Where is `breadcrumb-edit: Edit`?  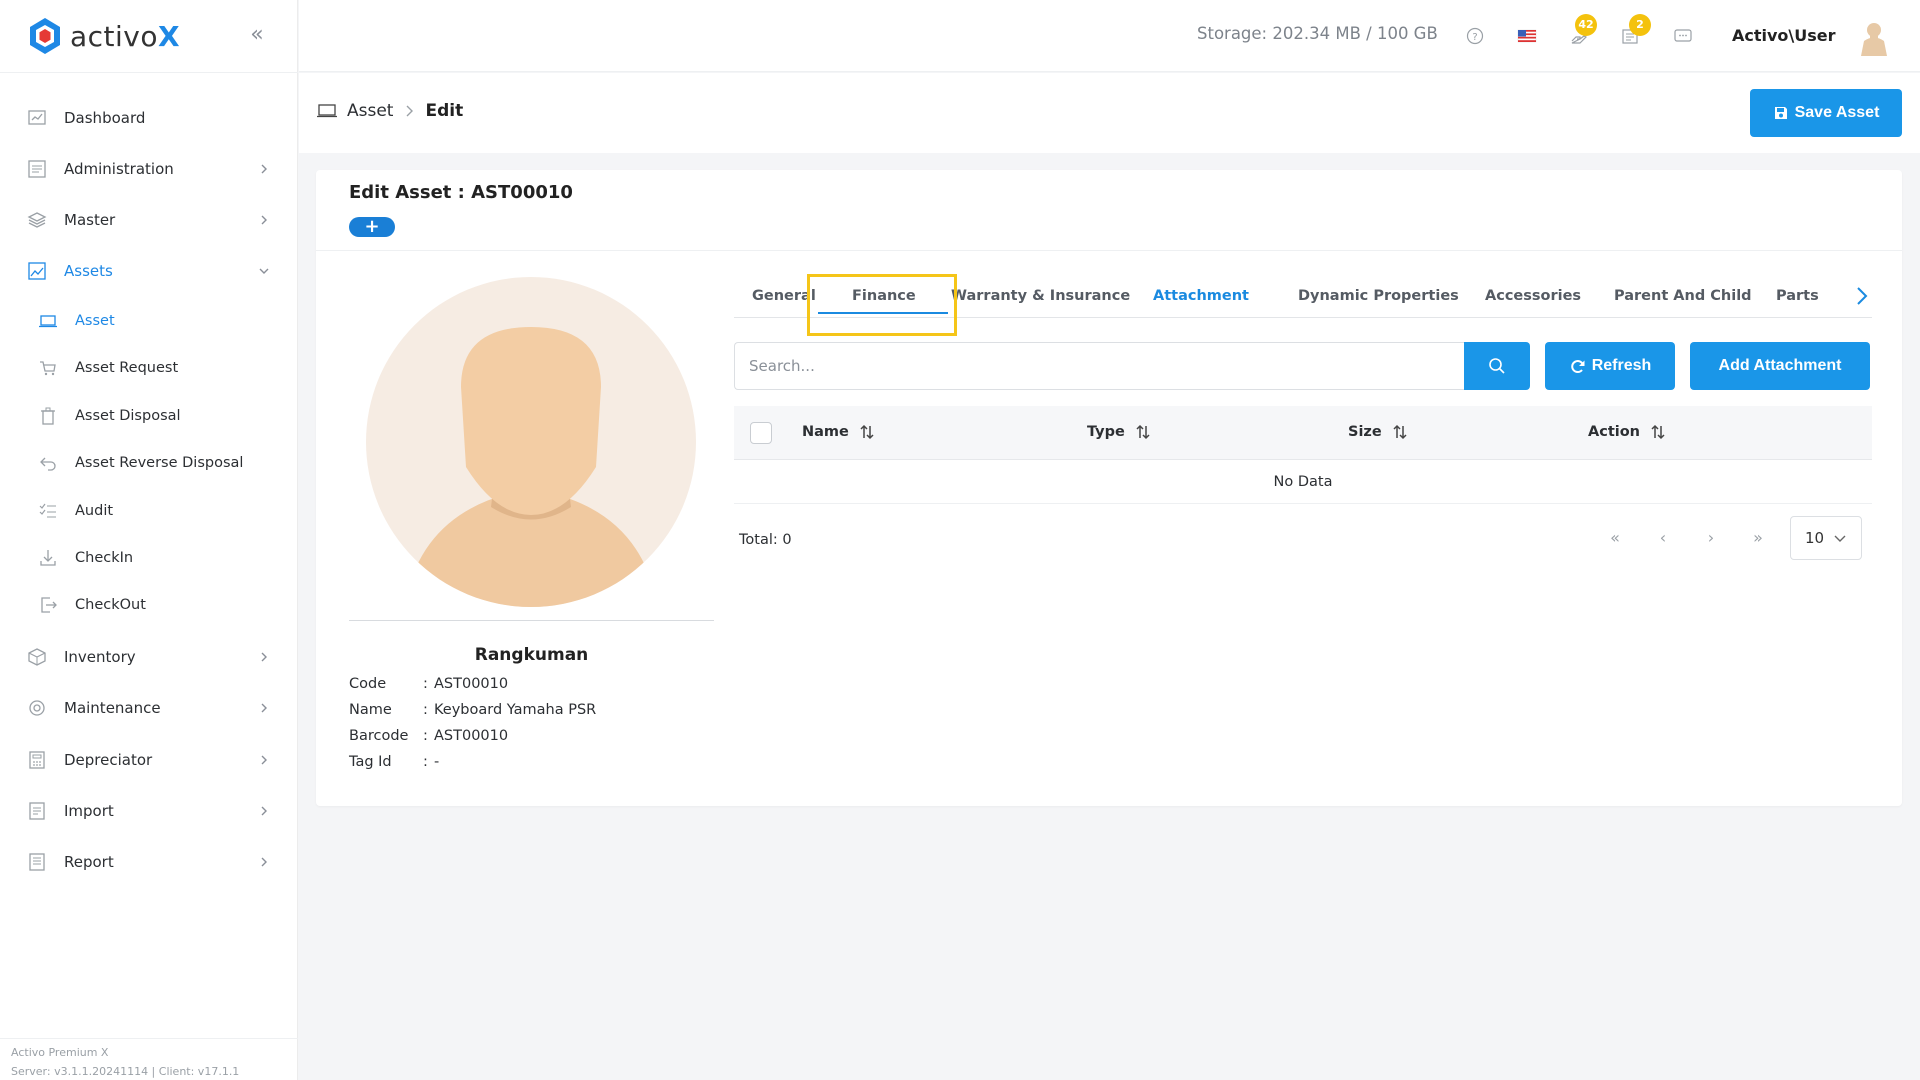
breadcrumb-edit: Edit is located at coordinates (444, 111).